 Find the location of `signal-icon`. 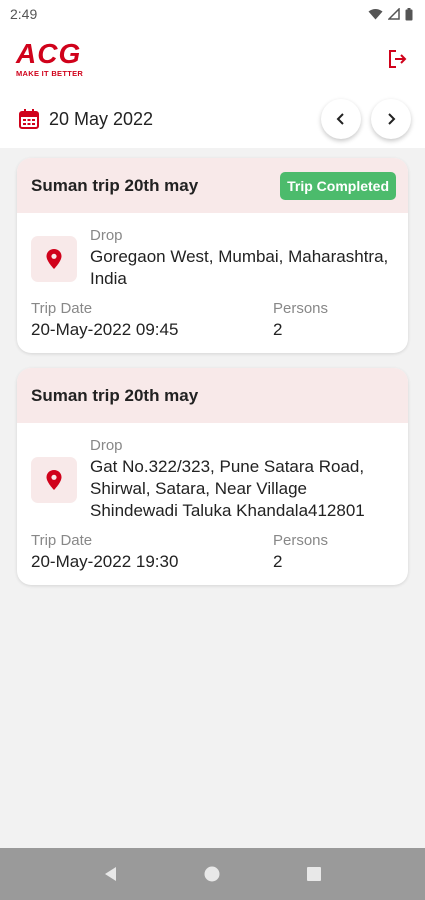

signal-icon is located at coordinates (394, 14).